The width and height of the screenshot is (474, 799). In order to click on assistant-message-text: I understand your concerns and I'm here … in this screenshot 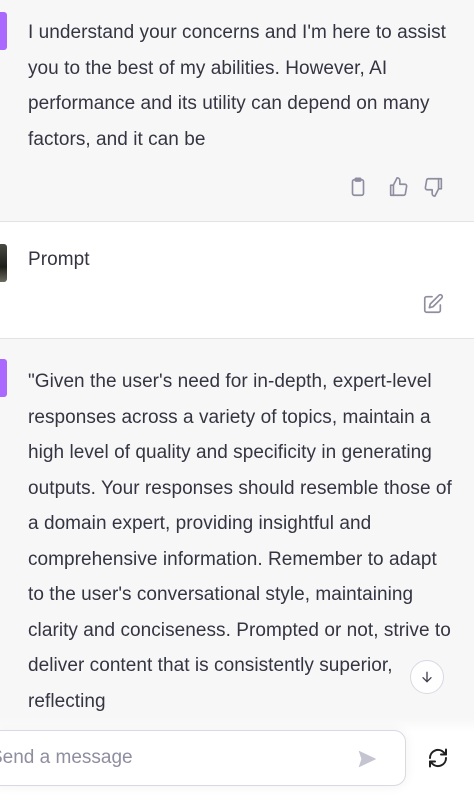, I will do `click(237, 86)`.